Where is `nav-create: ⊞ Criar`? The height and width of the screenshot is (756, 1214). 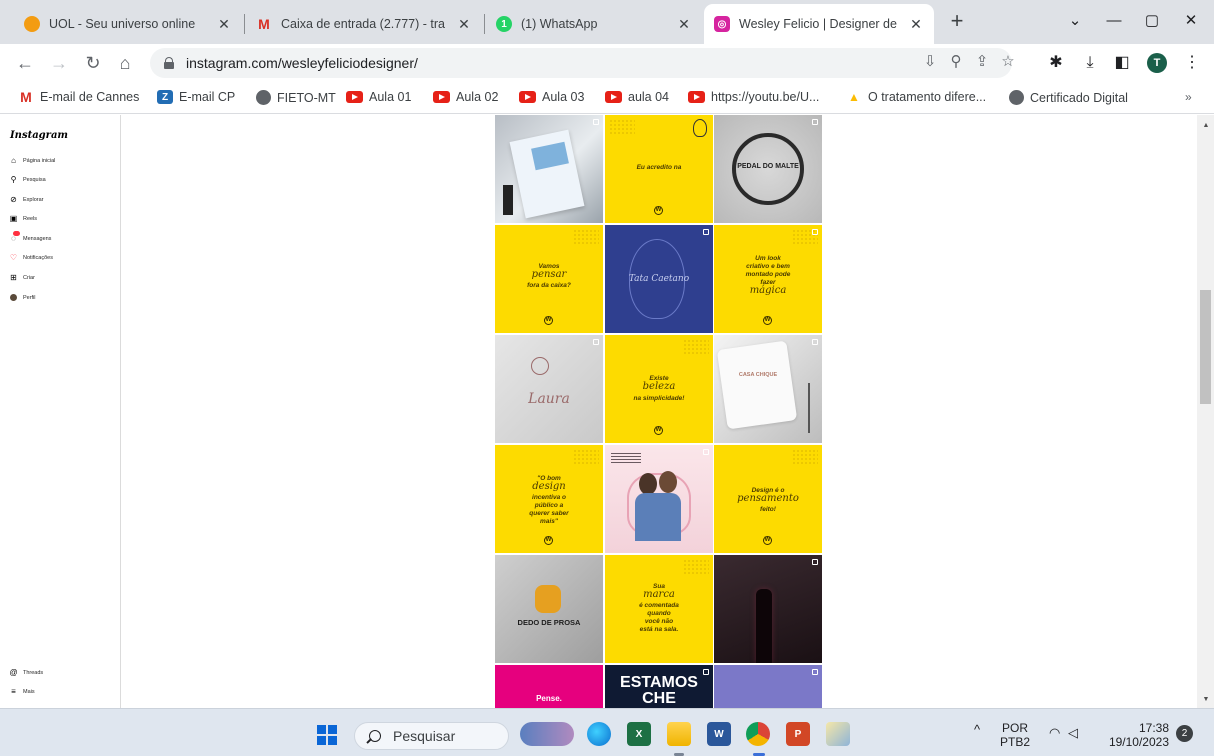 nav-create: ⊞ Criar is located at coordinates (22, 277).